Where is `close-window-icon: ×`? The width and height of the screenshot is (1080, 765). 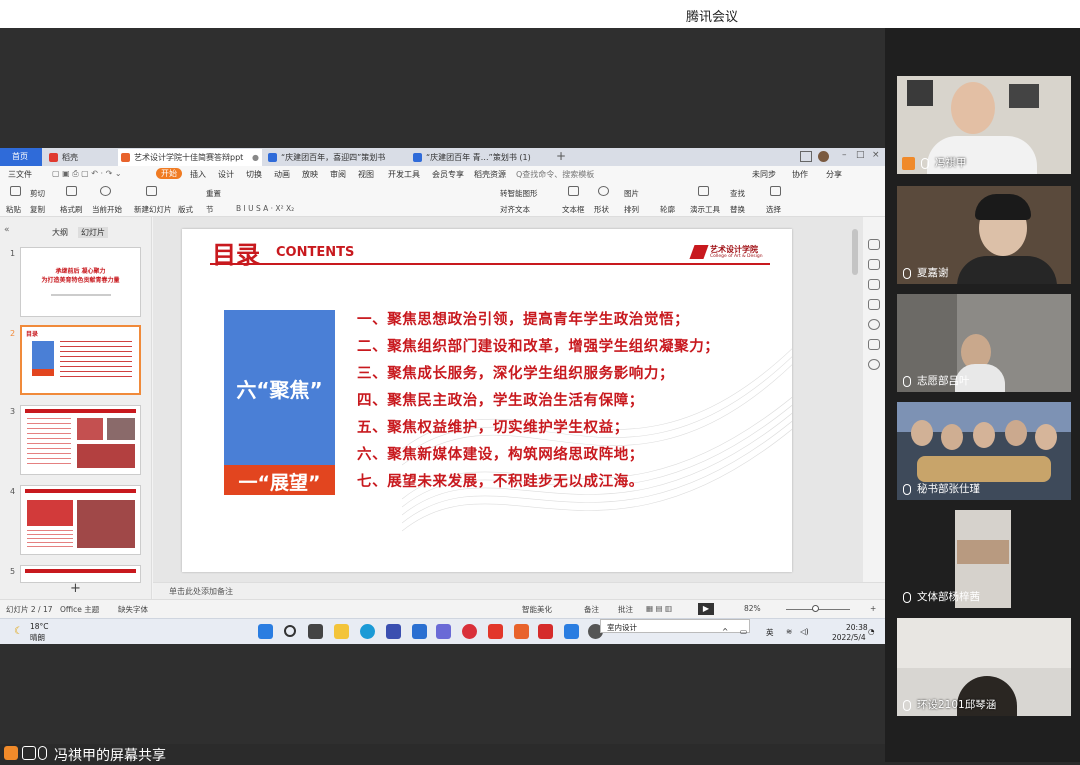
close-window-icon: × is located at coordinates (876, 155).